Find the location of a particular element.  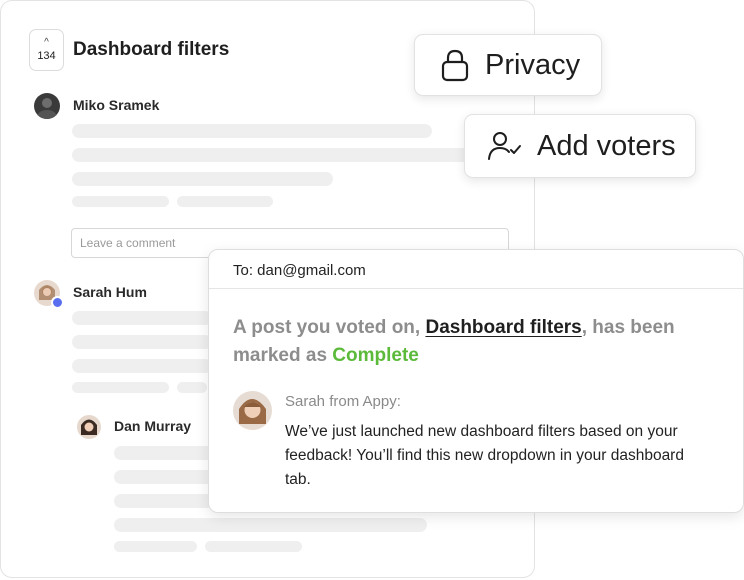

privacy-label: Privacy is located at coordinates (533, 64).